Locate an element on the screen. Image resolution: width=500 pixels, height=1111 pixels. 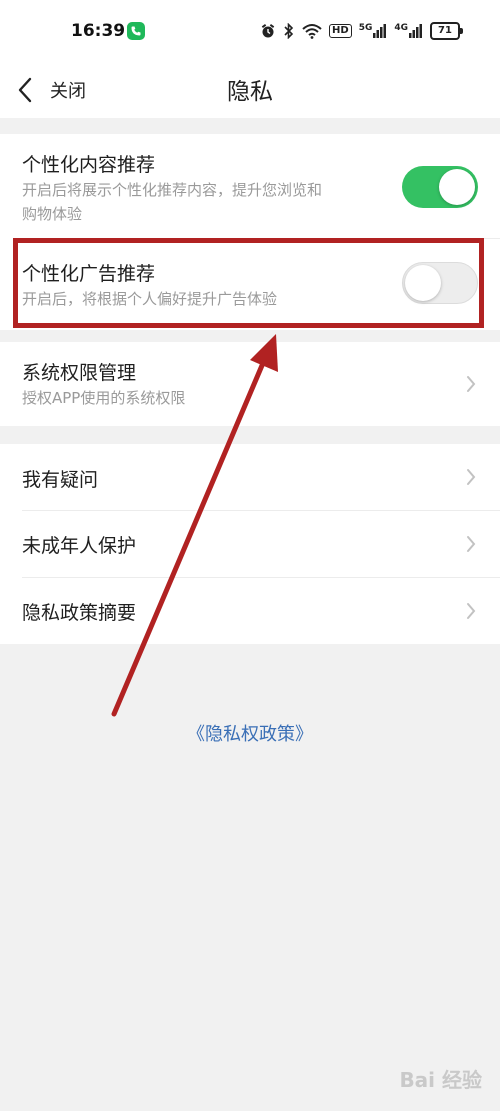
battery-indicator: 71 is located at coordinates (446, 31).